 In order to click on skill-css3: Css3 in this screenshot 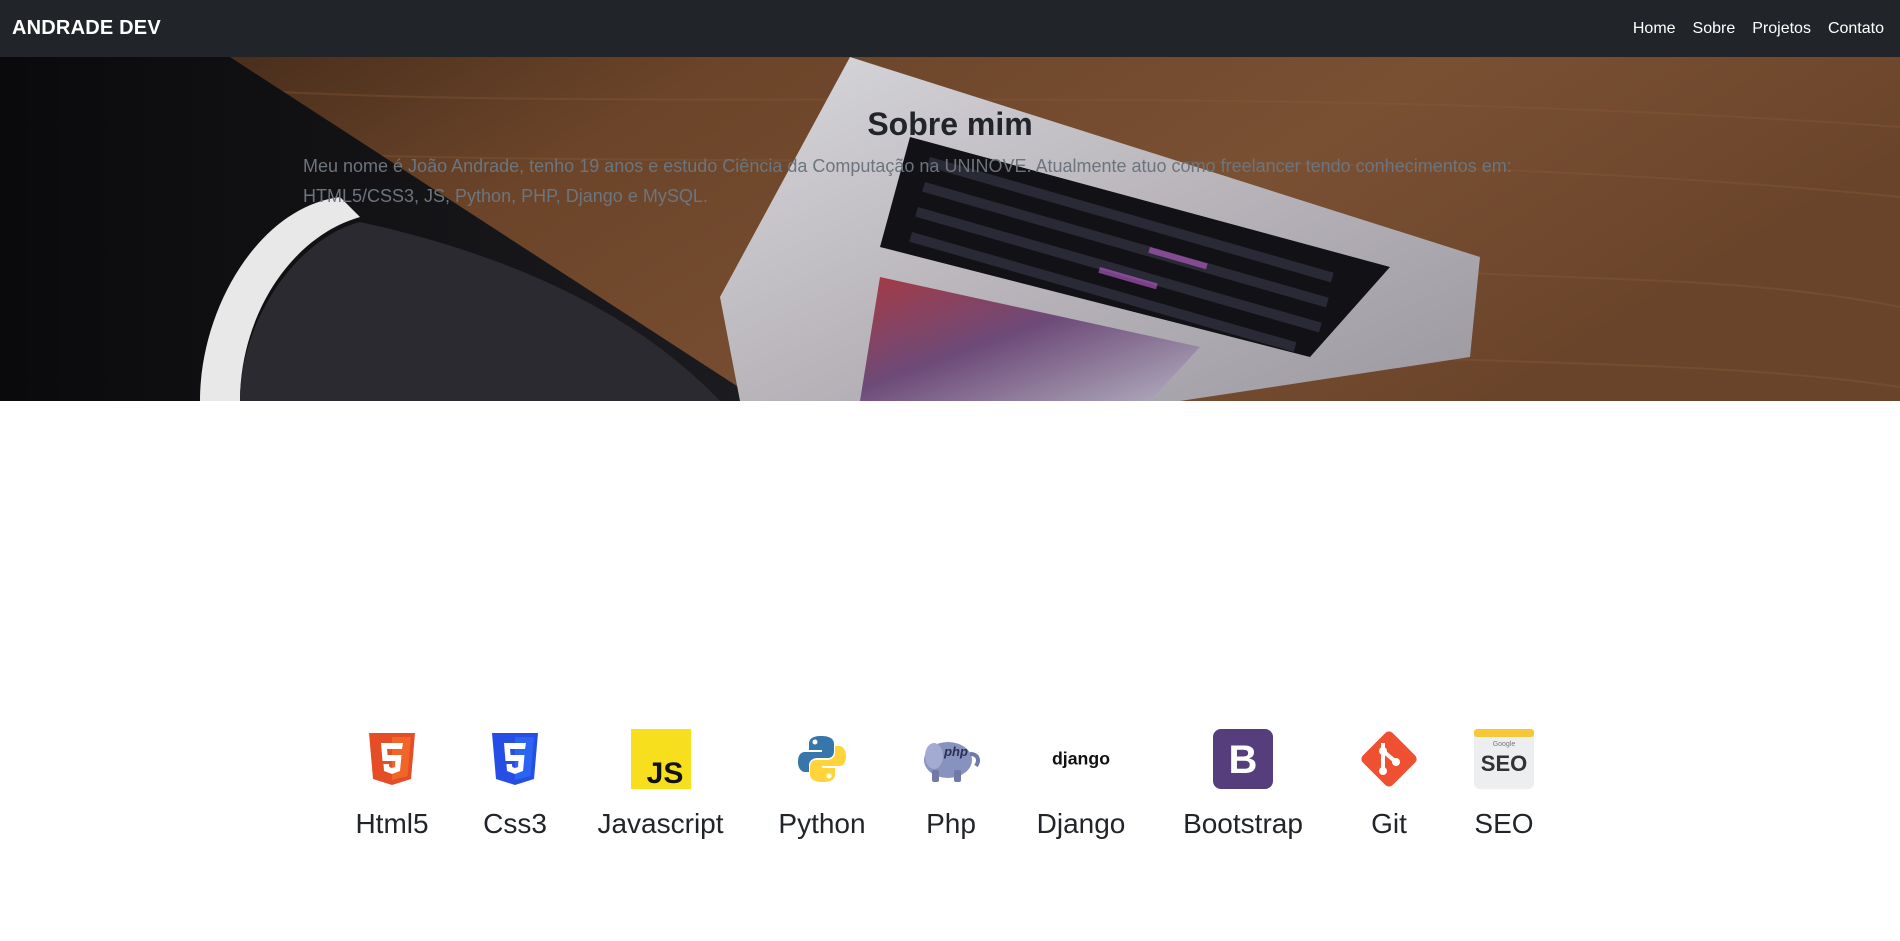, I will do `click(515, 784)`.